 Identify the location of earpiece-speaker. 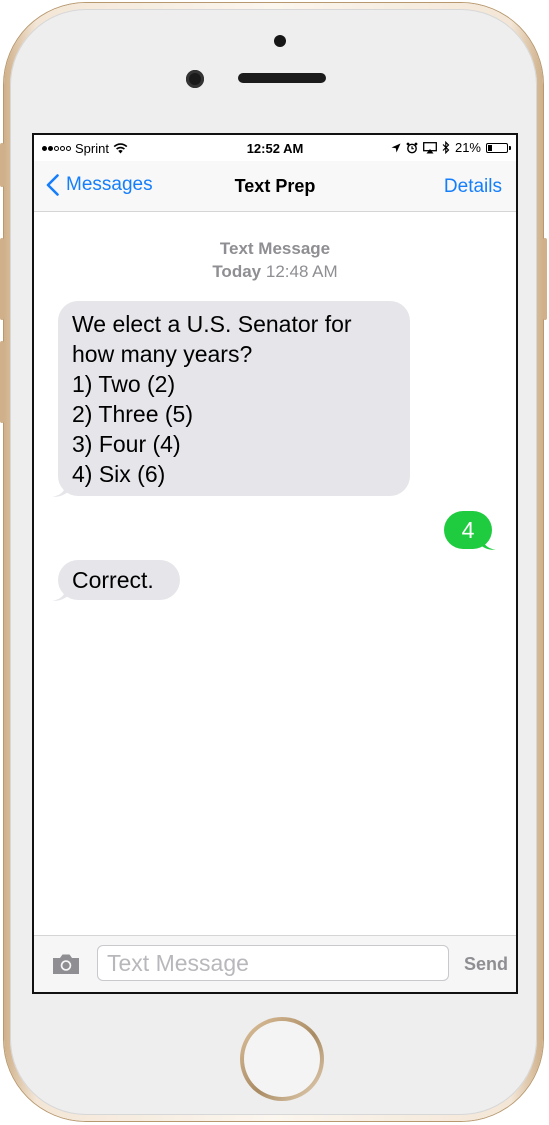
(282, 78).